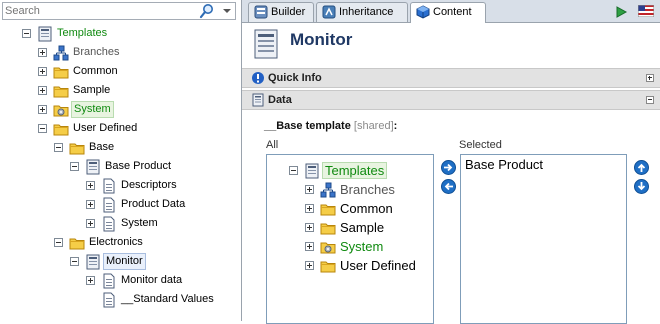 The image size is (660, 324). What do you see at coordinates (100, 11) in the screenshot?
I see `search-input` at bounding box center [100, 11].